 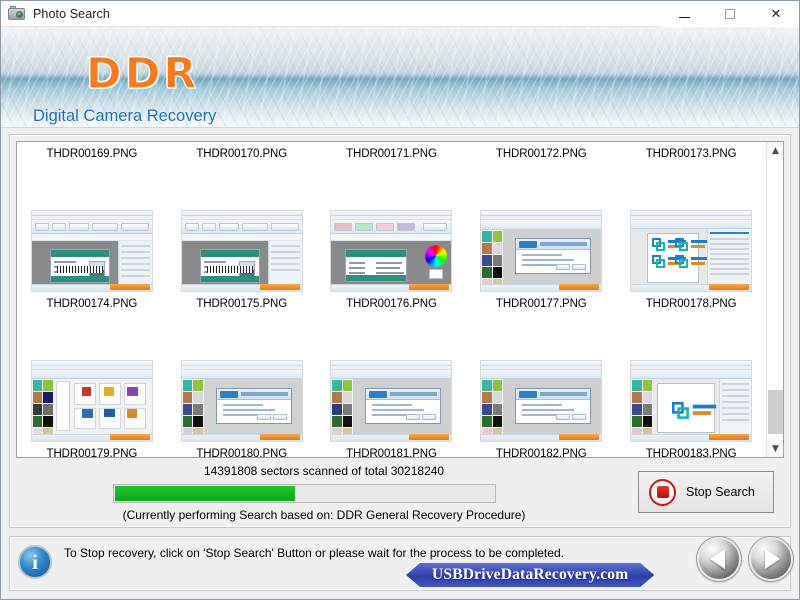 I want to click on file-name-label: THDR00177.PNG, so click(x=541, y=304).